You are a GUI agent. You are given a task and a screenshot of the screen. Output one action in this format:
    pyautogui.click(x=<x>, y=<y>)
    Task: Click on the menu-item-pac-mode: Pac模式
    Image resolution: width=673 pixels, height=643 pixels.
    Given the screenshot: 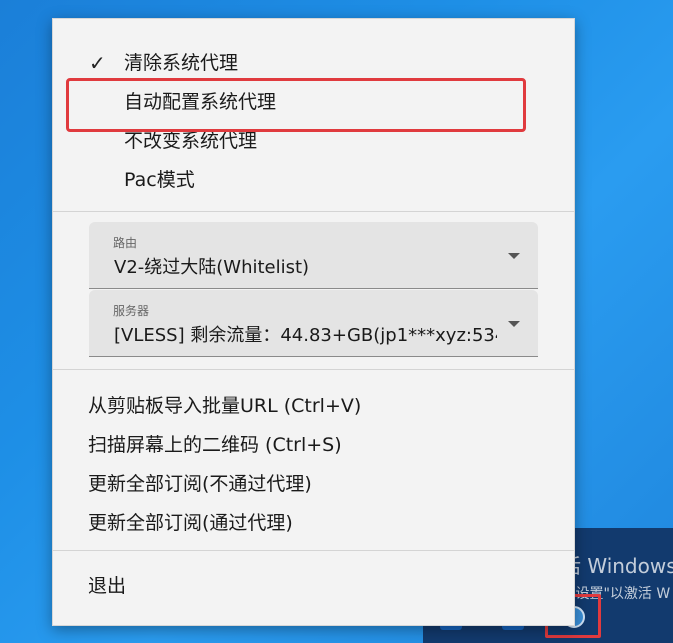 What is the action you would take?
    pyautogui.click(x=313, y=180)
    